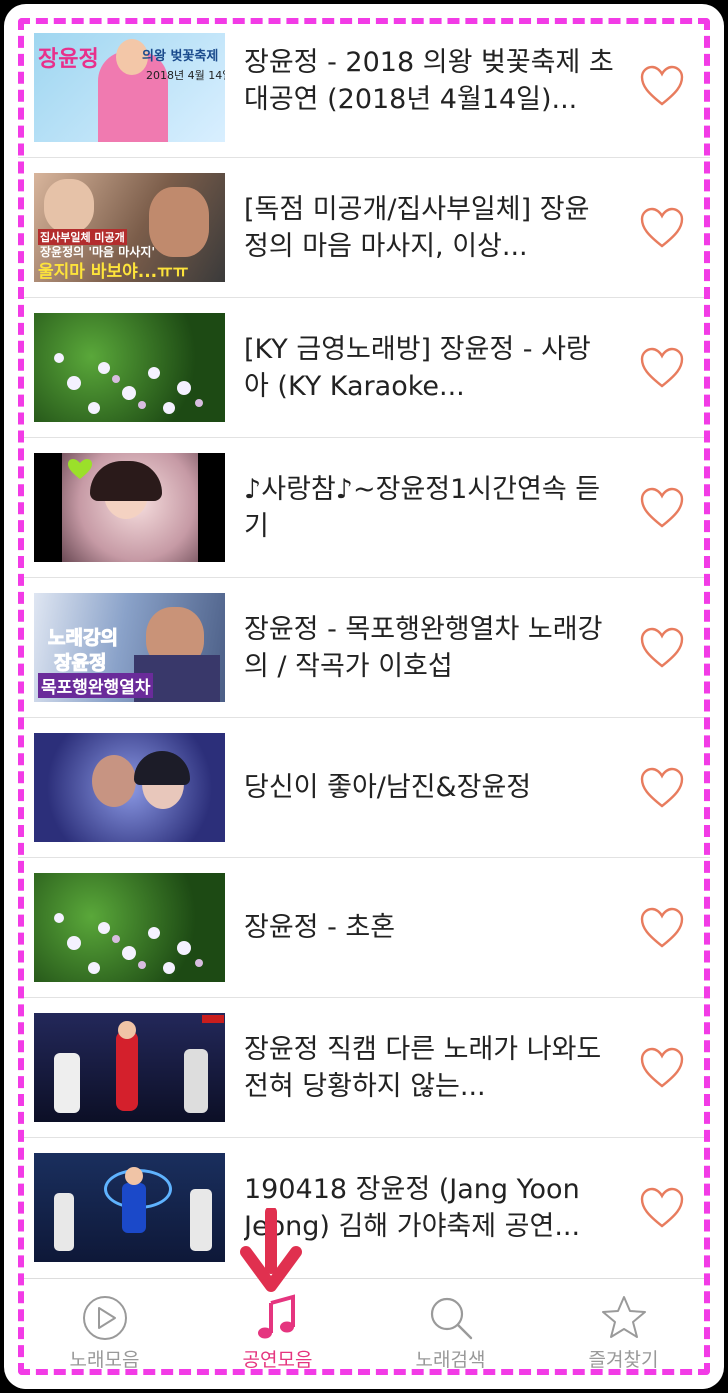 The width and height of the screenshot is (728, 1393). I want to click on video-title: ♪사랑참♪~장윤정1시간연속 듣기, so click(429, 507).